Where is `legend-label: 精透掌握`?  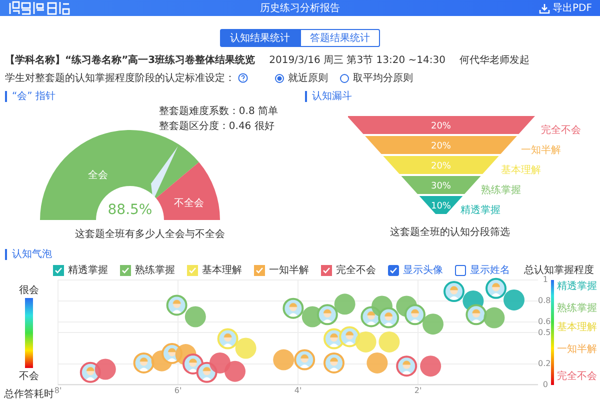
legend-label: 精透掌握 is located at coordinates (88, 270).